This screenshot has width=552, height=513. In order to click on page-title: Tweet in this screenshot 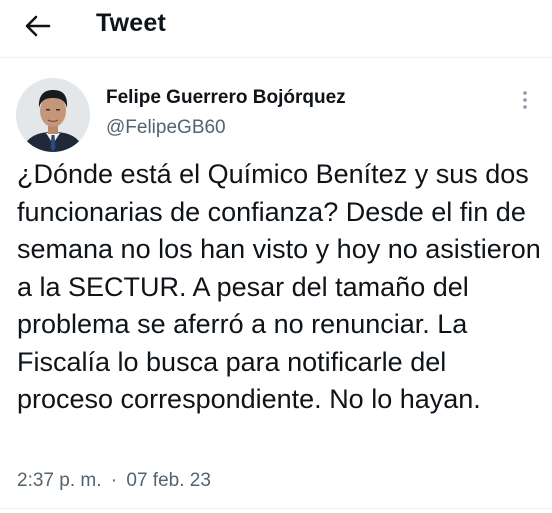, I will do `click(131, 23)`.